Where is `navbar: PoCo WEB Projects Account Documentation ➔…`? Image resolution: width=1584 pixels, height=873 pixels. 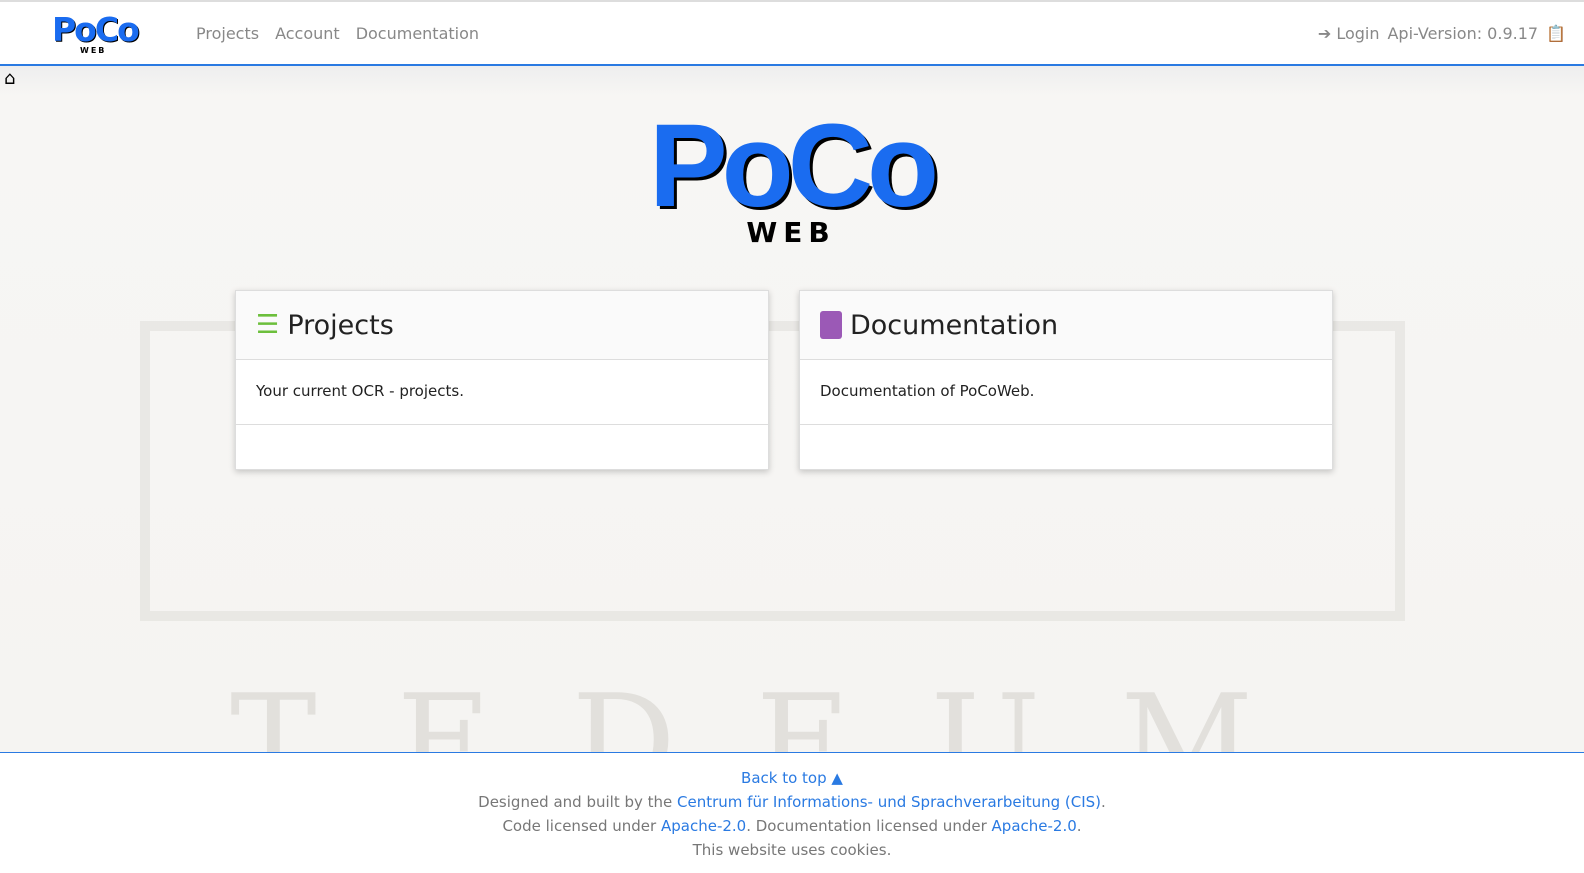 navbar: PoCo WEB Projects Account Documentation ➔… is located at coordinates (792, 33).